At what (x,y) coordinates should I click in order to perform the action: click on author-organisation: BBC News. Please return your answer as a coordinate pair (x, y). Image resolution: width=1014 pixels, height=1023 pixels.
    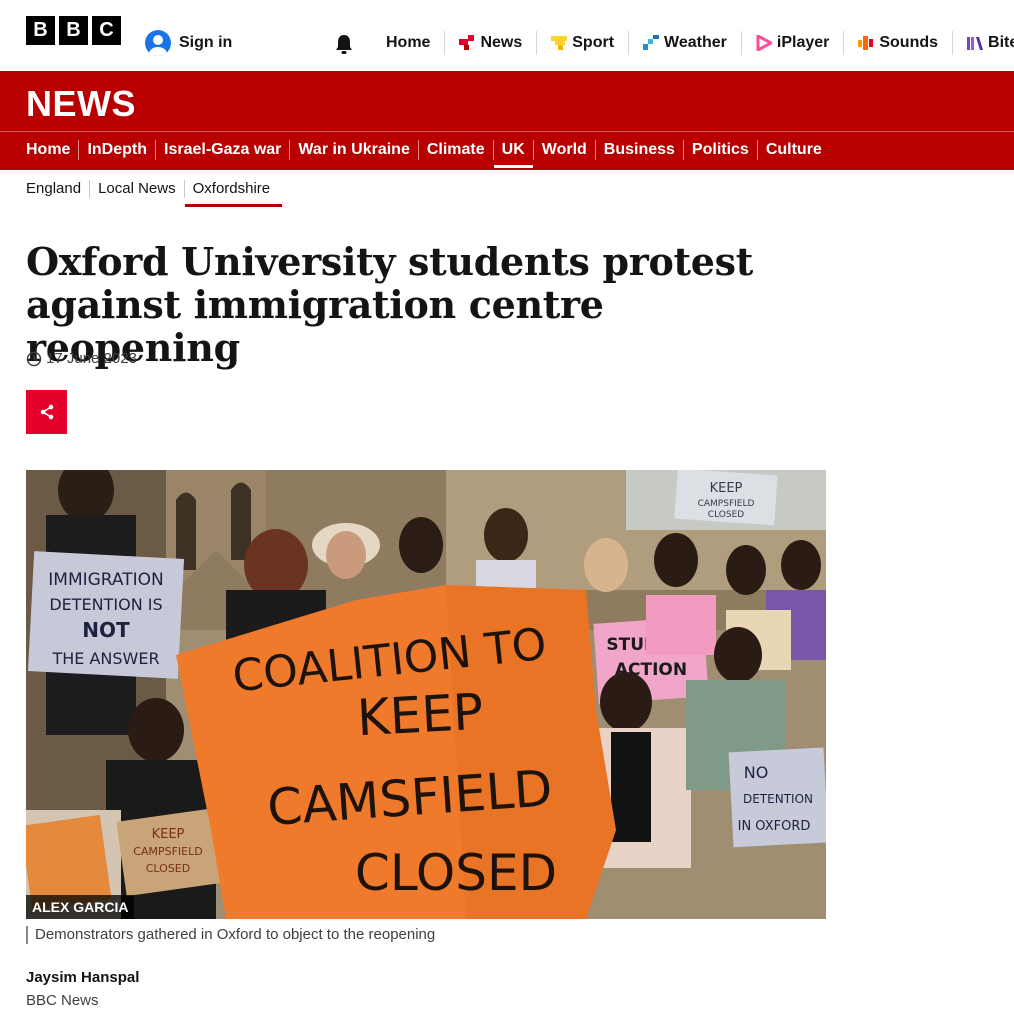
    Looking at the image, I should click on (62, 1000).